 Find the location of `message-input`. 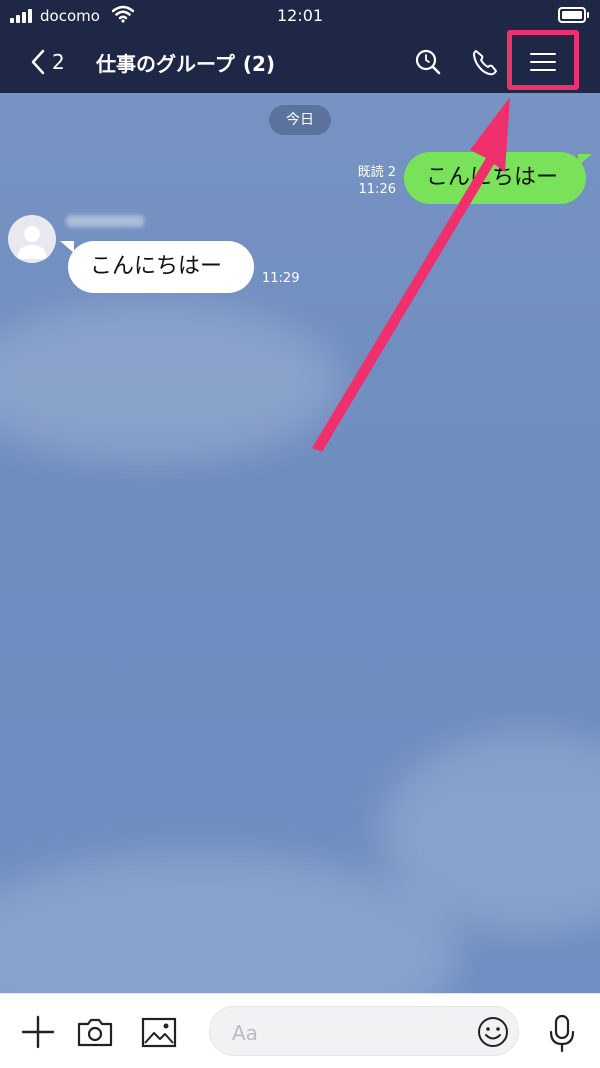

message-input is located at coordinates (352, 1033).